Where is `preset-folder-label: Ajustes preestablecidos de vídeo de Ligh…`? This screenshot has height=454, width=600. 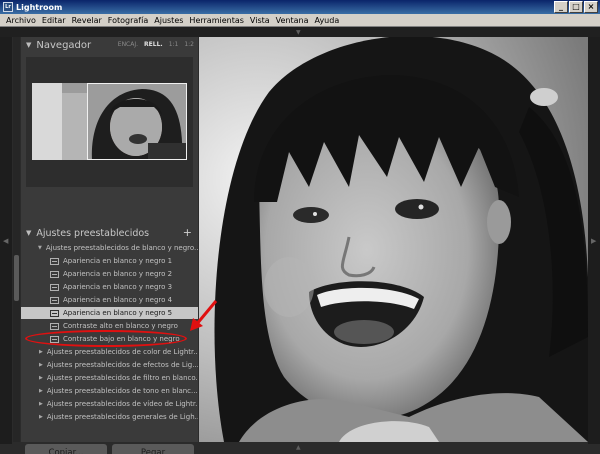 preset-folder-label: Ajustes preestablecidos de vídeo de Ligh… is located at coordinates (122, 404).